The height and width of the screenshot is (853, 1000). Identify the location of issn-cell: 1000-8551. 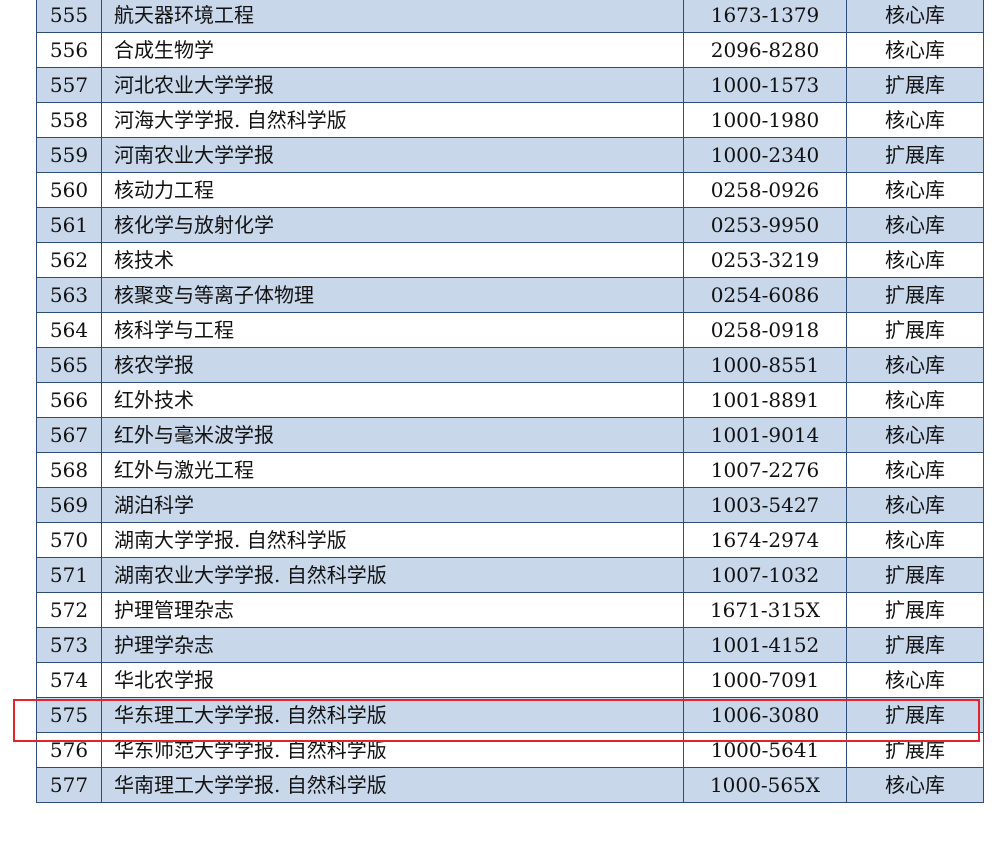
(765, 365).